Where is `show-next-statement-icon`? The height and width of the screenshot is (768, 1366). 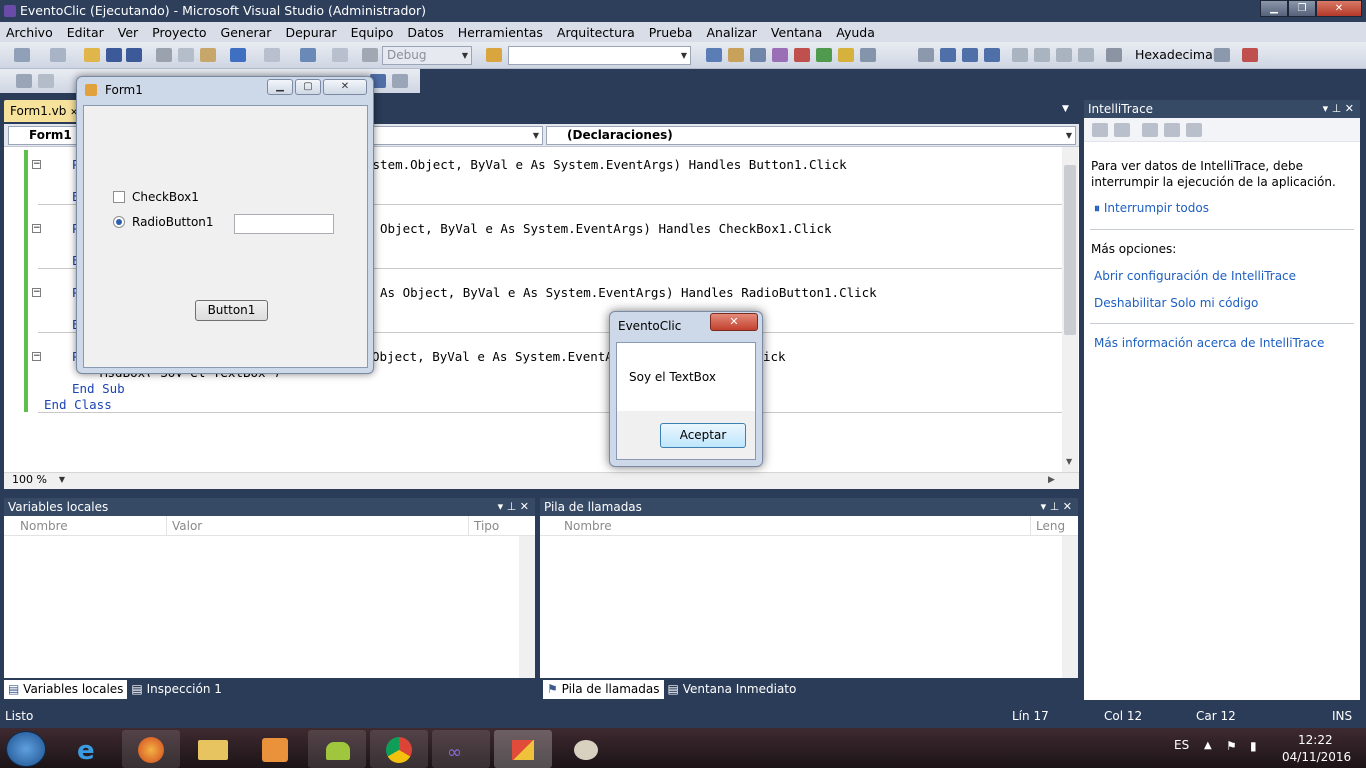
show-next-statement-icon is located at coordinates (1020, 55).